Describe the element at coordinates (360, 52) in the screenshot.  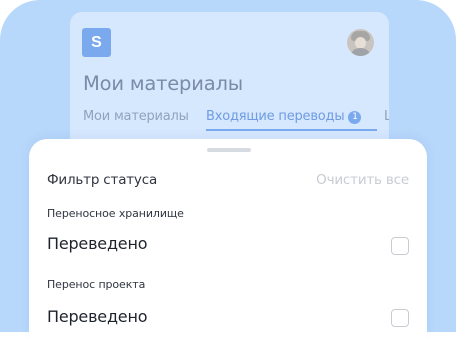
I see `avatar-body` at that location.